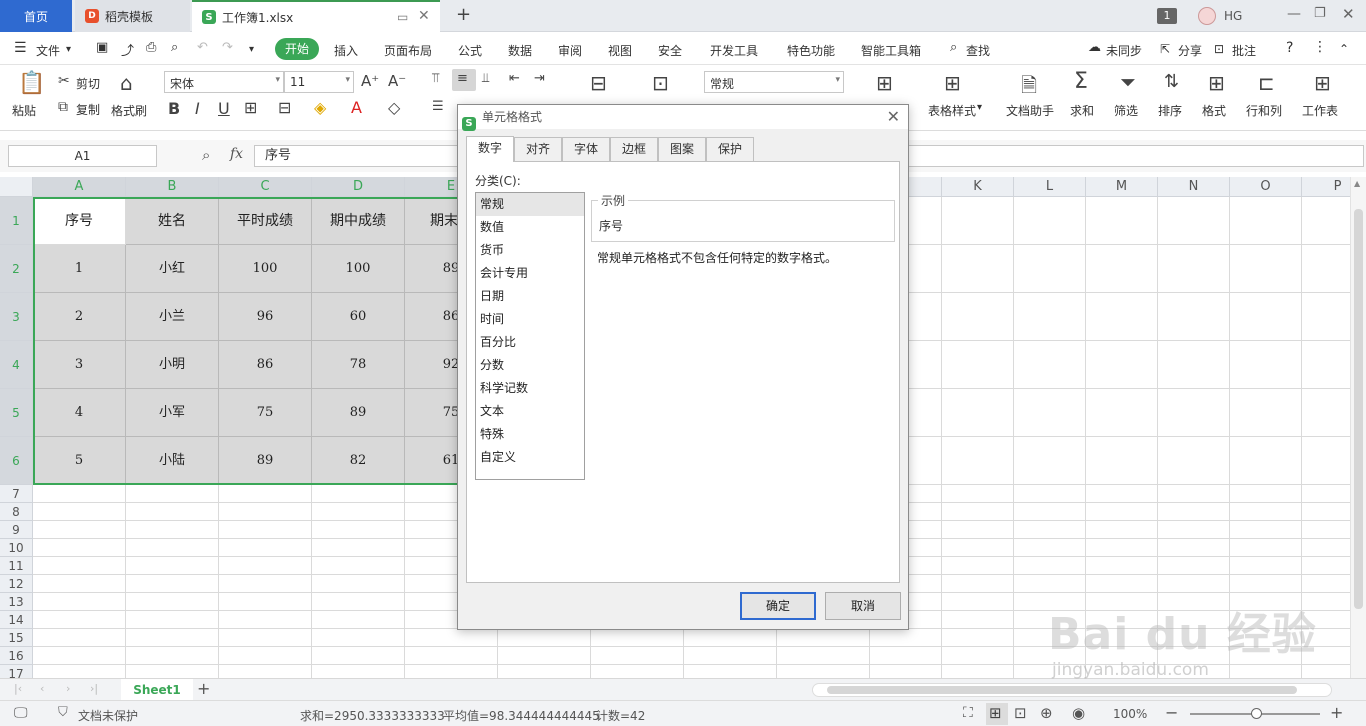 This screenshot has width=1366, height=726. Describe the element at coordinates (251, 49) in the screenshot. I see `quick-access-chevron-icon: ▾` at that location.